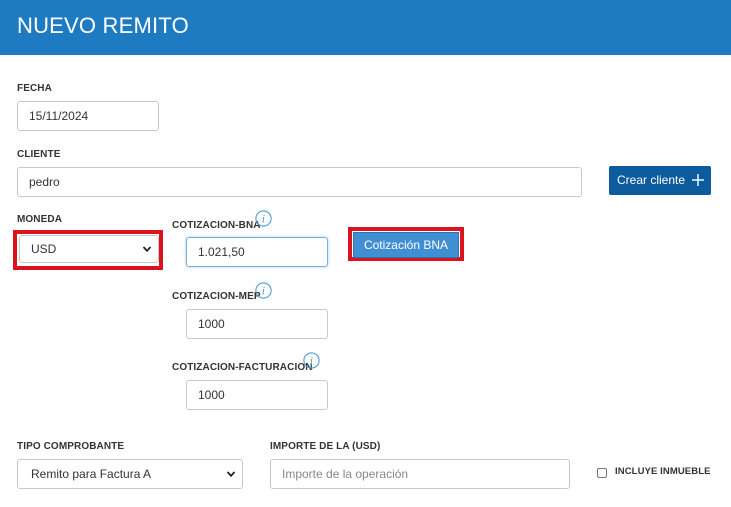 Image resolution: width=731 pixels, height=507 pixels. What do you see at coordinates (34, 88) in the screenshot?
I see `fecha-label: FECHA` at bounding box center [34, 88].